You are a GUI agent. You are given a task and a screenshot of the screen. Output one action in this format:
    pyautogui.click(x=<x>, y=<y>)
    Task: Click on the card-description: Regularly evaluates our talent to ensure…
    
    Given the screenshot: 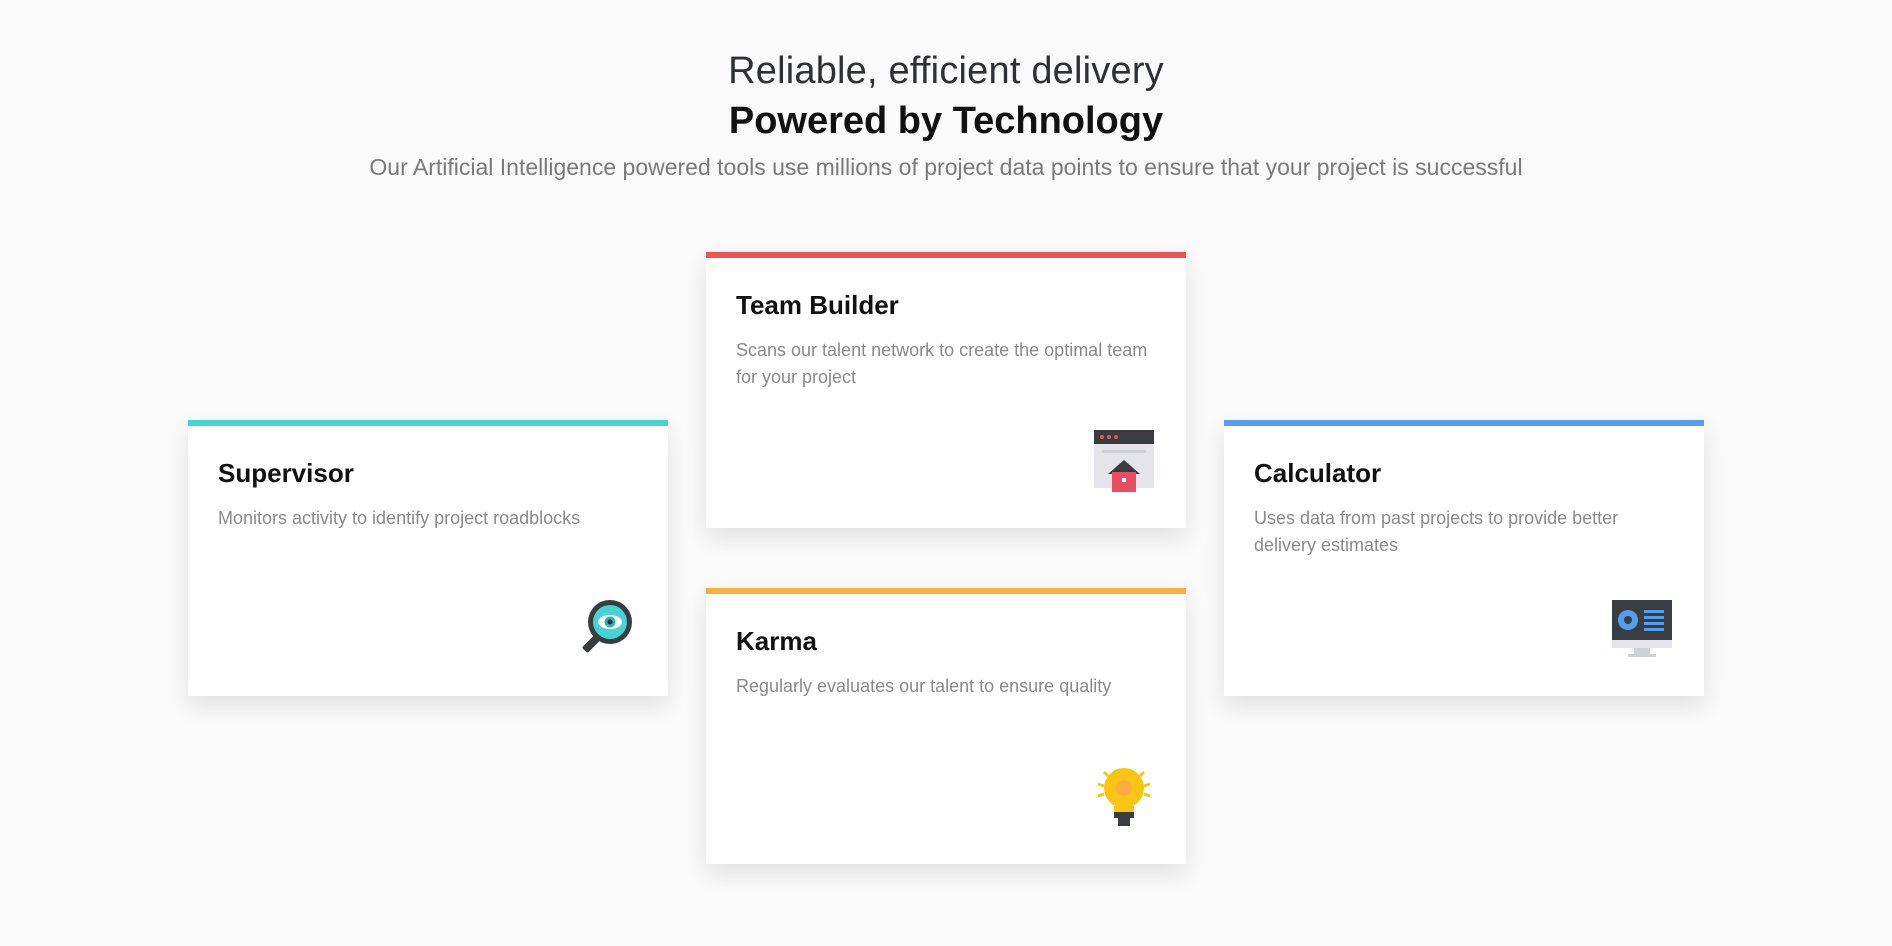 What is the action you would take?
    pyautogui.click(x=924, y=686)
    